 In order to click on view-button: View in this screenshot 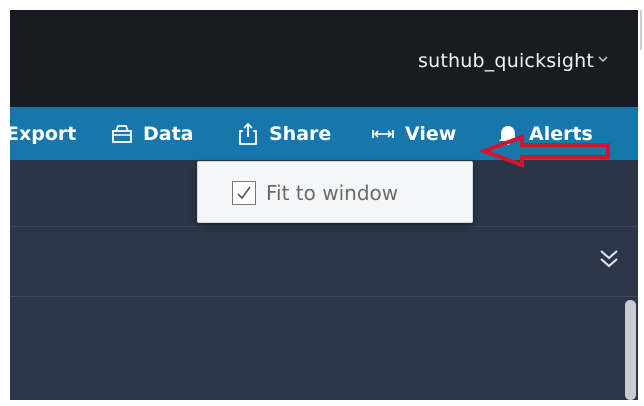, I will do `click(413, 133)`.